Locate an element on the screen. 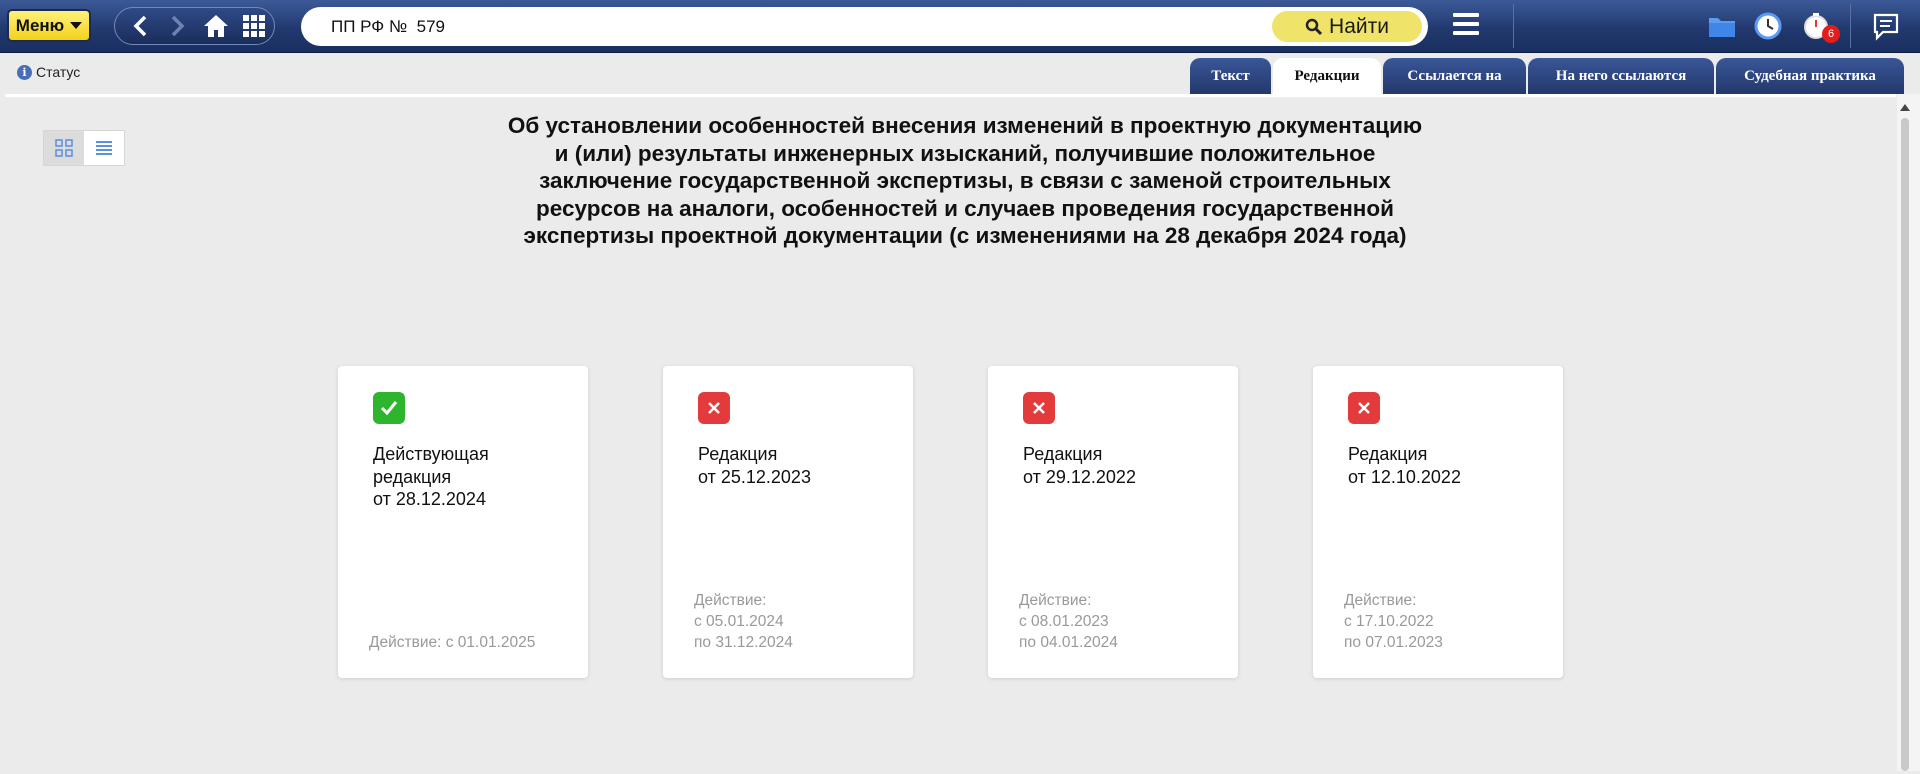 Image resolution: width=1920 pixels, height=774 pixels. notification-badge: 6 is located at coordinates (1831, 34).